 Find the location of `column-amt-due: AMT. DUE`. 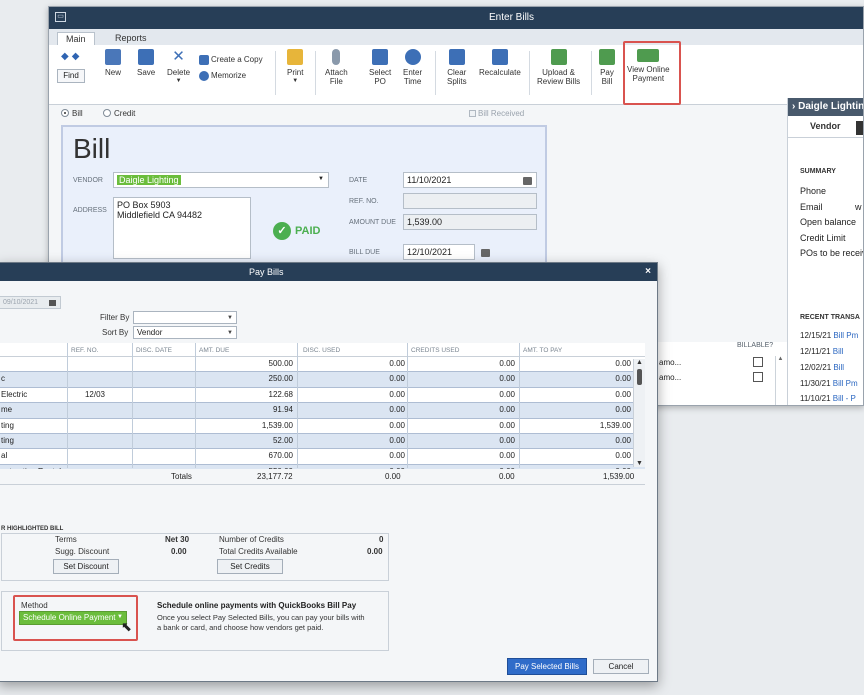

column-amt-due: AMT. DUE is located at coordinates (214, 350).